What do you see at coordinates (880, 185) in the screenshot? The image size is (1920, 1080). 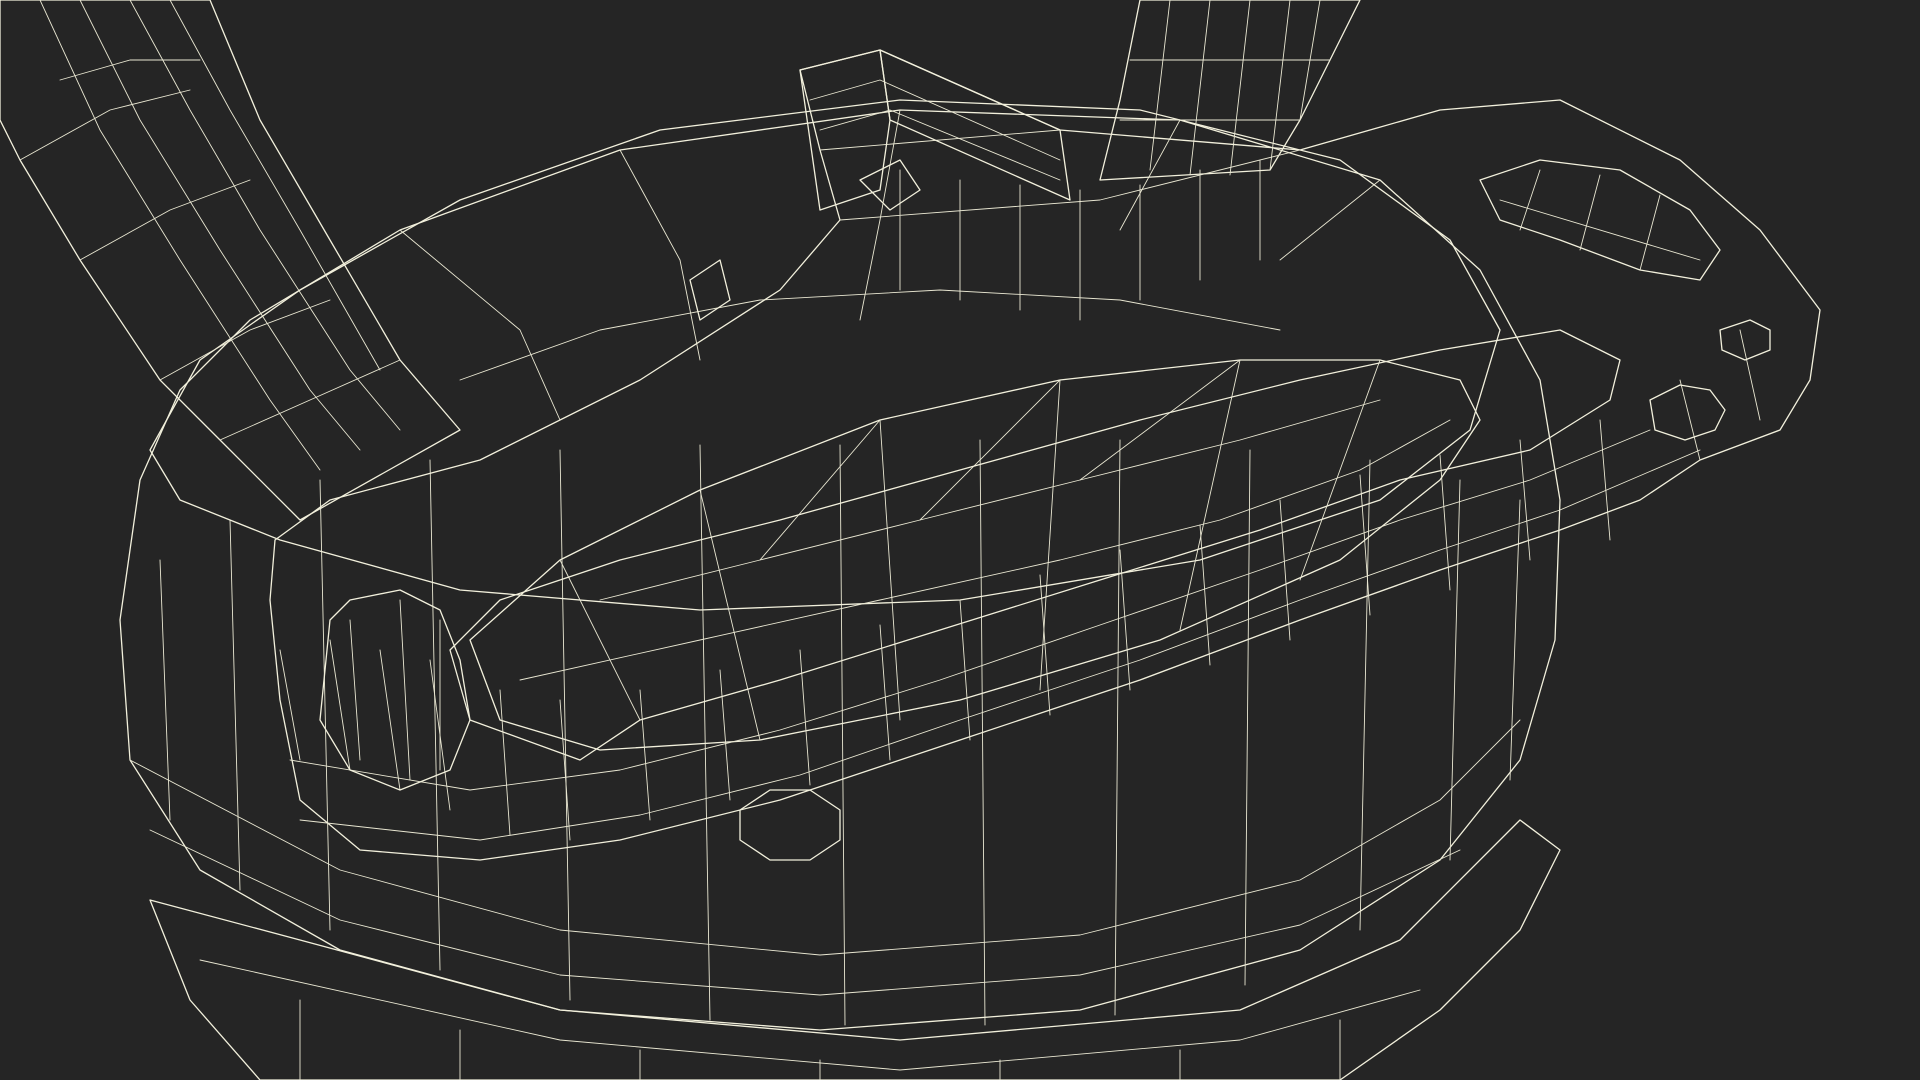 I see `center-block` at bounding box center [880, 185].